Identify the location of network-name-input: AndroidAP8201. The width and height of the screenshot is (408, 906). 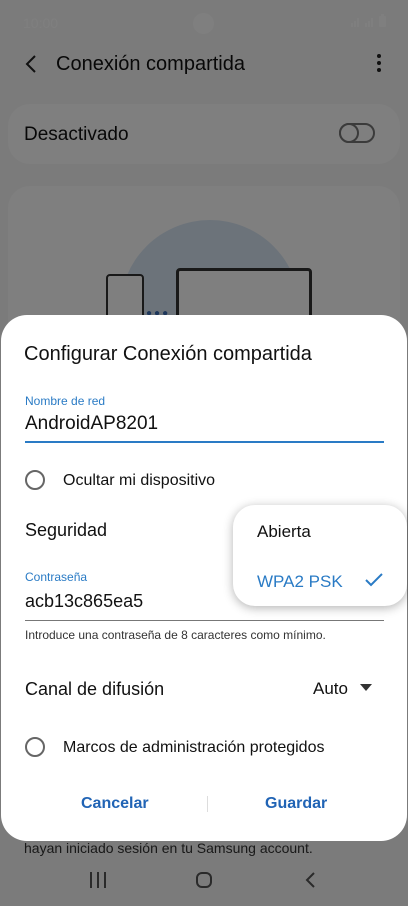
(91, 424).